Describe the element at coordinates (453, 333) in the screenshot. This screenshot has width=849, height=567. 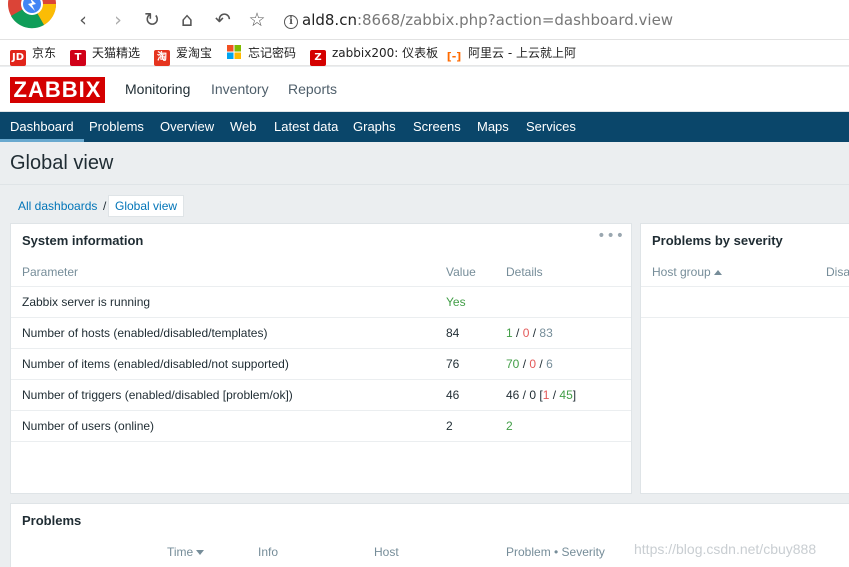
I see `value-cell: 84` at that location.